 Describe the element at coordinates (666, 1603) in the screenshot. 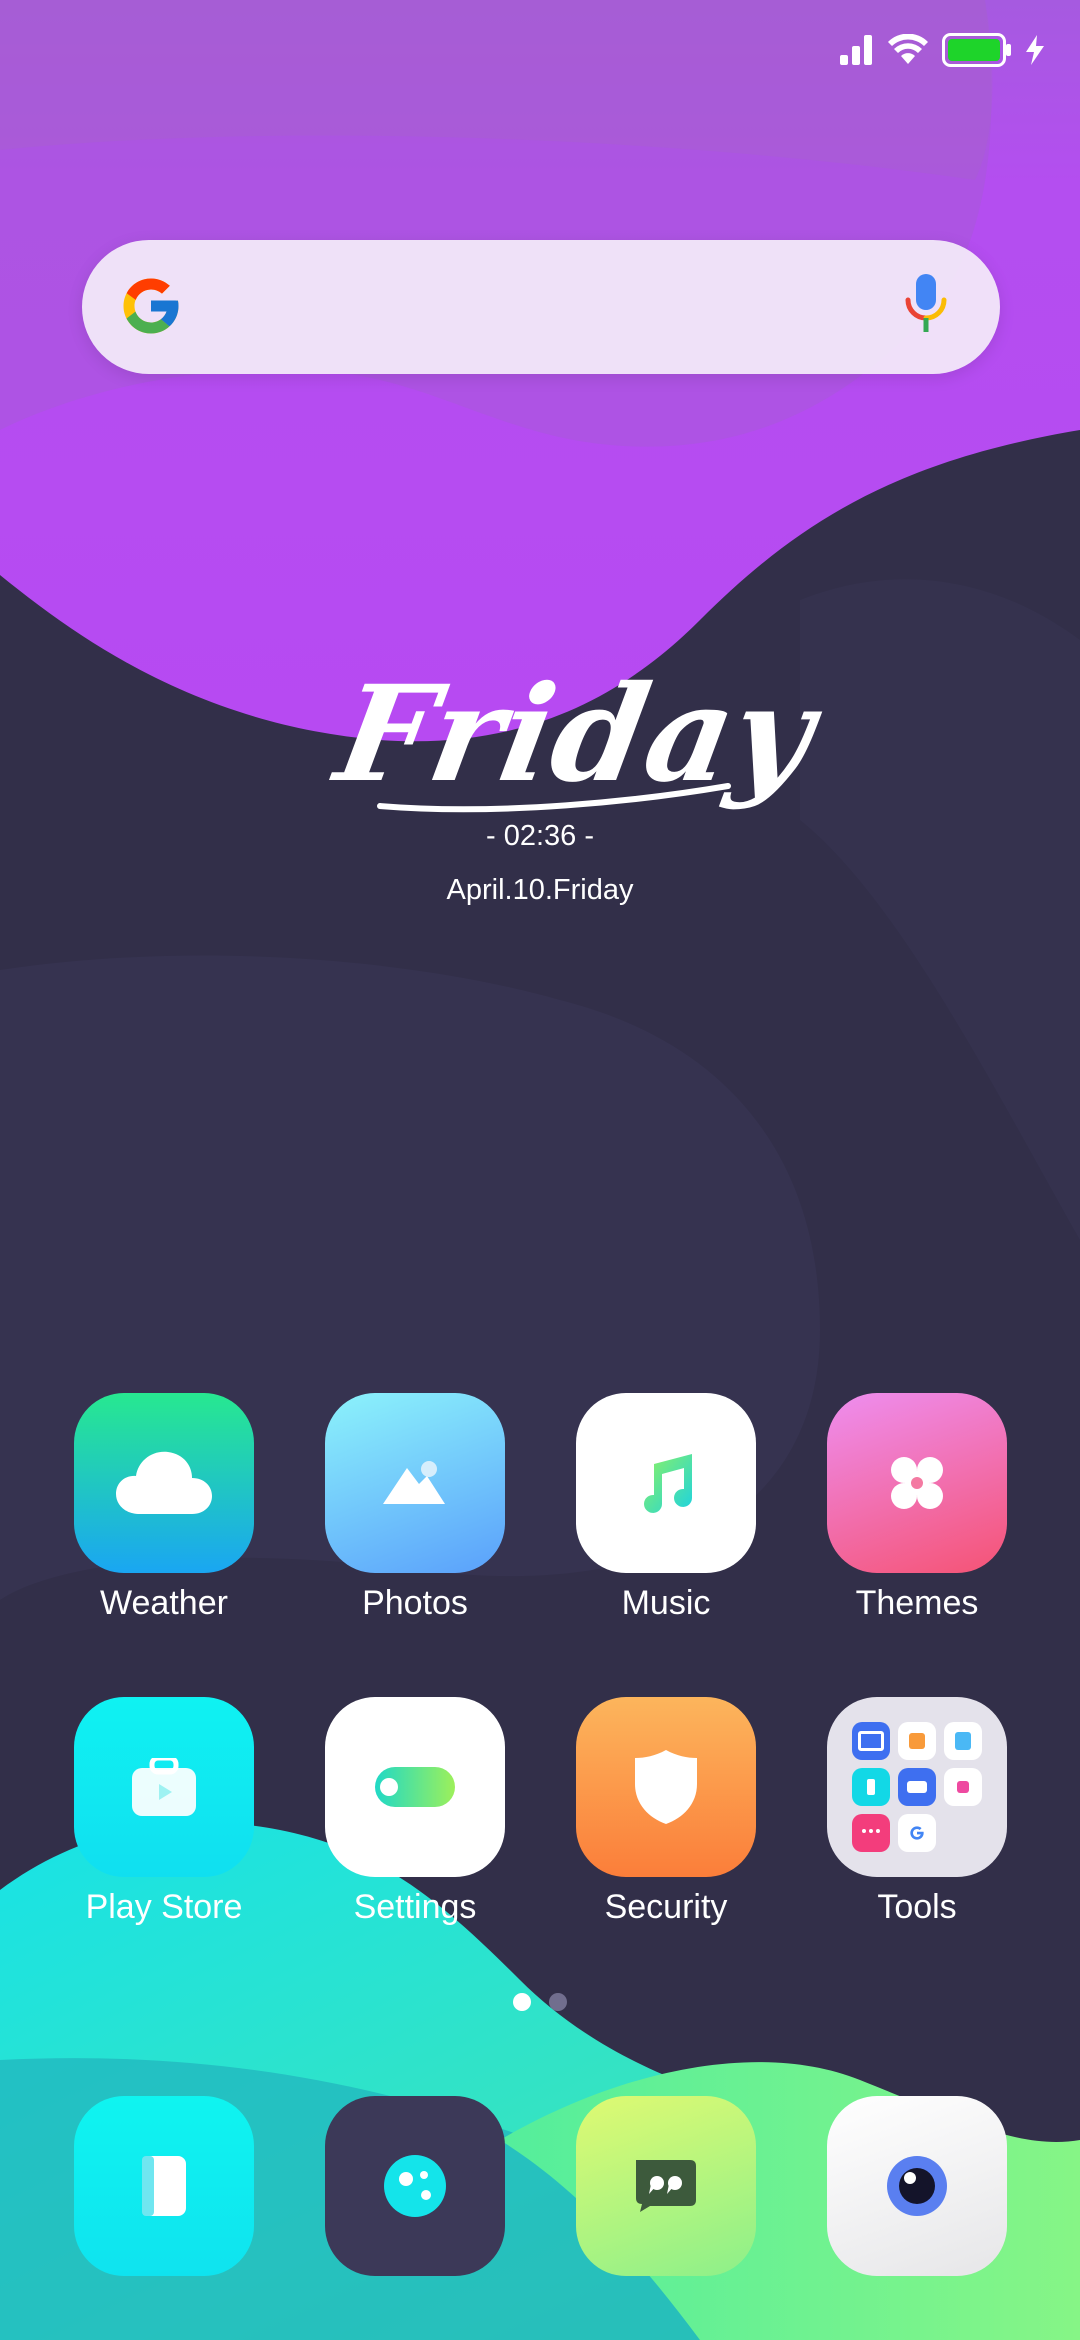

I see `app-label: Music` at that location.